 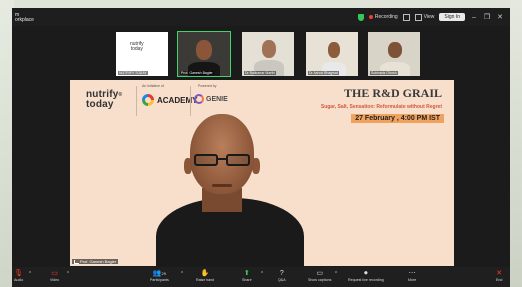 What do you see at coordinates (159, 280) in the screenshot?
I see `participants-label: Participants` at bounding box center [159, 280].